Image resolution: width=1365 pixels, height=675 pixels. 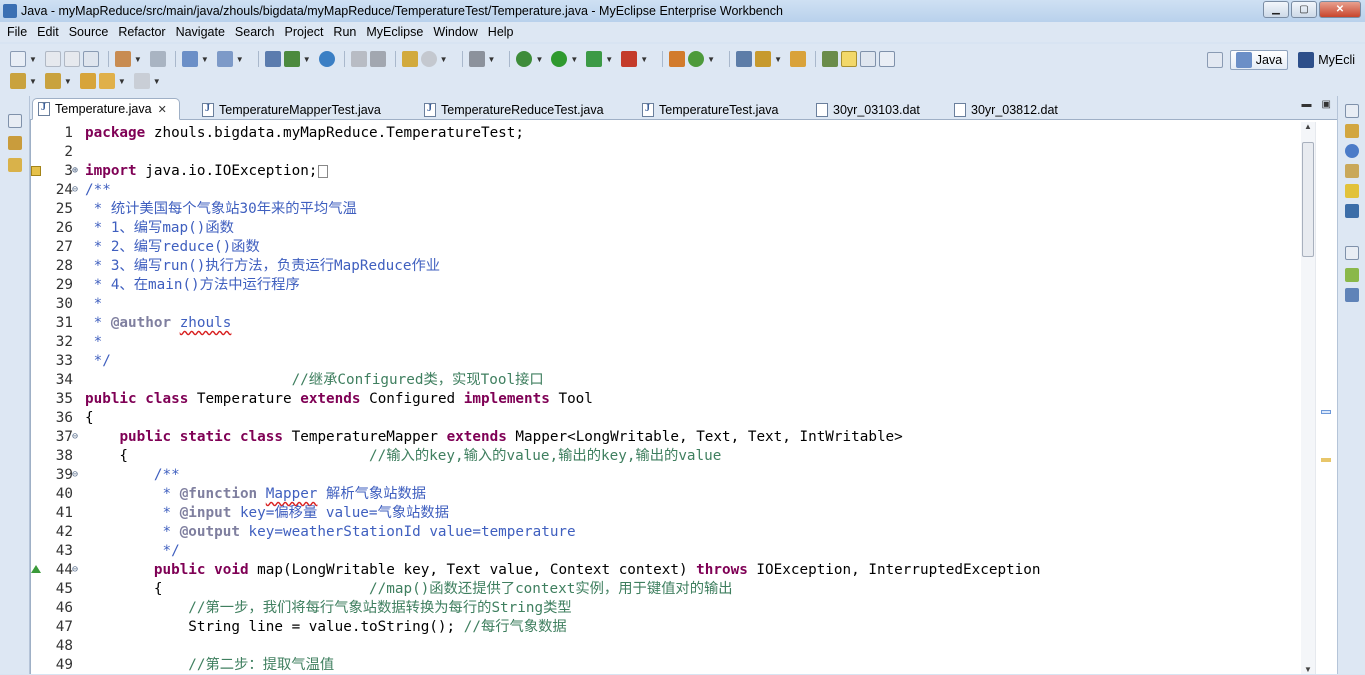 I want to click on deploy-icon, so click(x=272, y=59).